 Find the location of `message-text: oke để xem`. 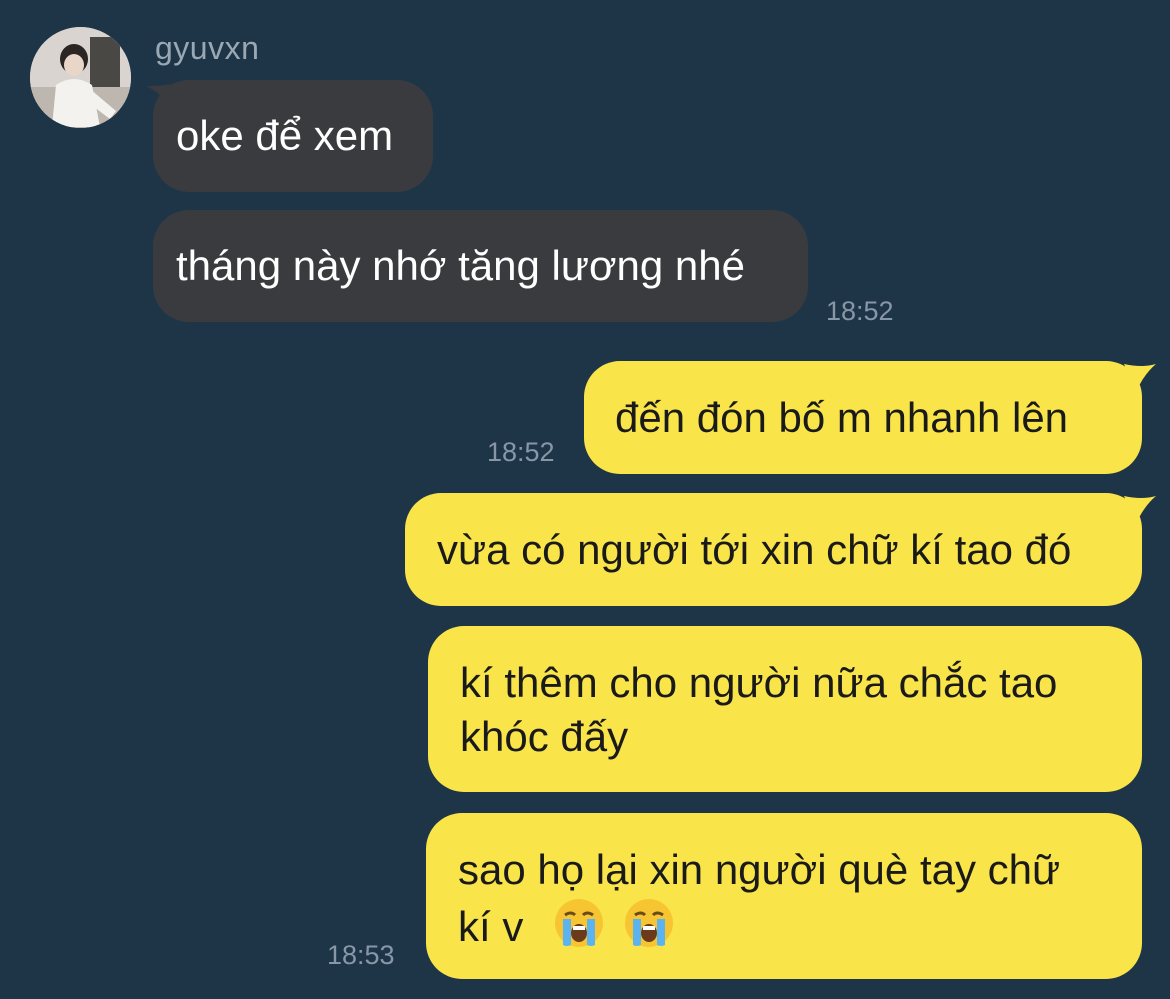

message-text: oke để xem is located at coordinates (285, 135).